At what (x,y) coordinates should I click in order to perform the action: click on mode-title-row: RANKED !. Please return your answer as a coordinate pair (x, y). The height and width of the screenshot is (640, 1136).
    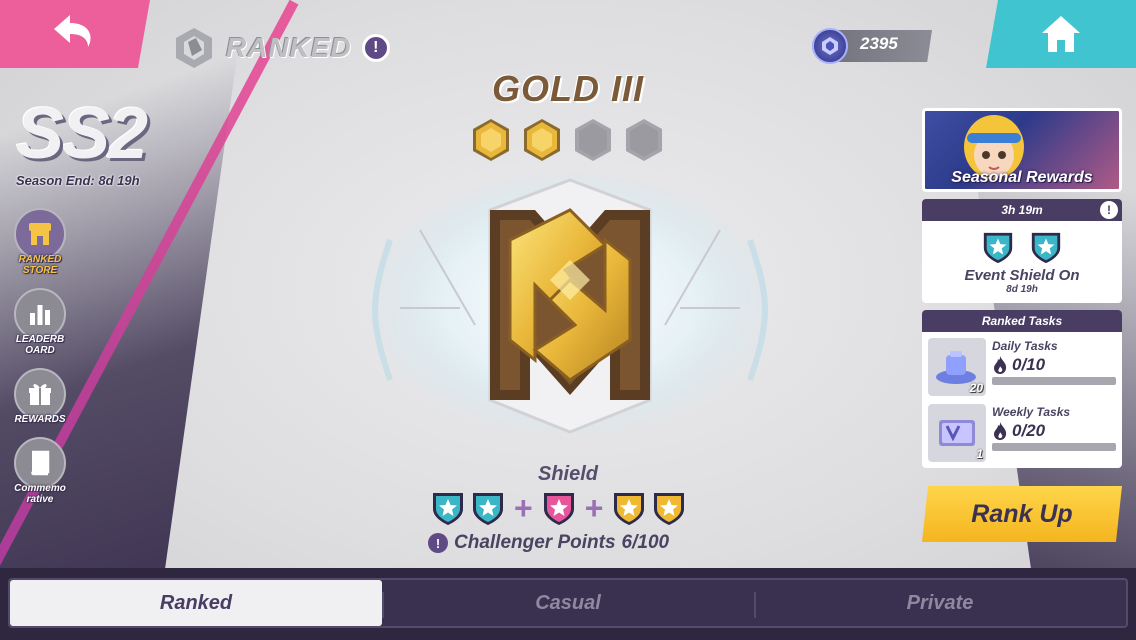
    Looking at the image, I should click on (281, 48).